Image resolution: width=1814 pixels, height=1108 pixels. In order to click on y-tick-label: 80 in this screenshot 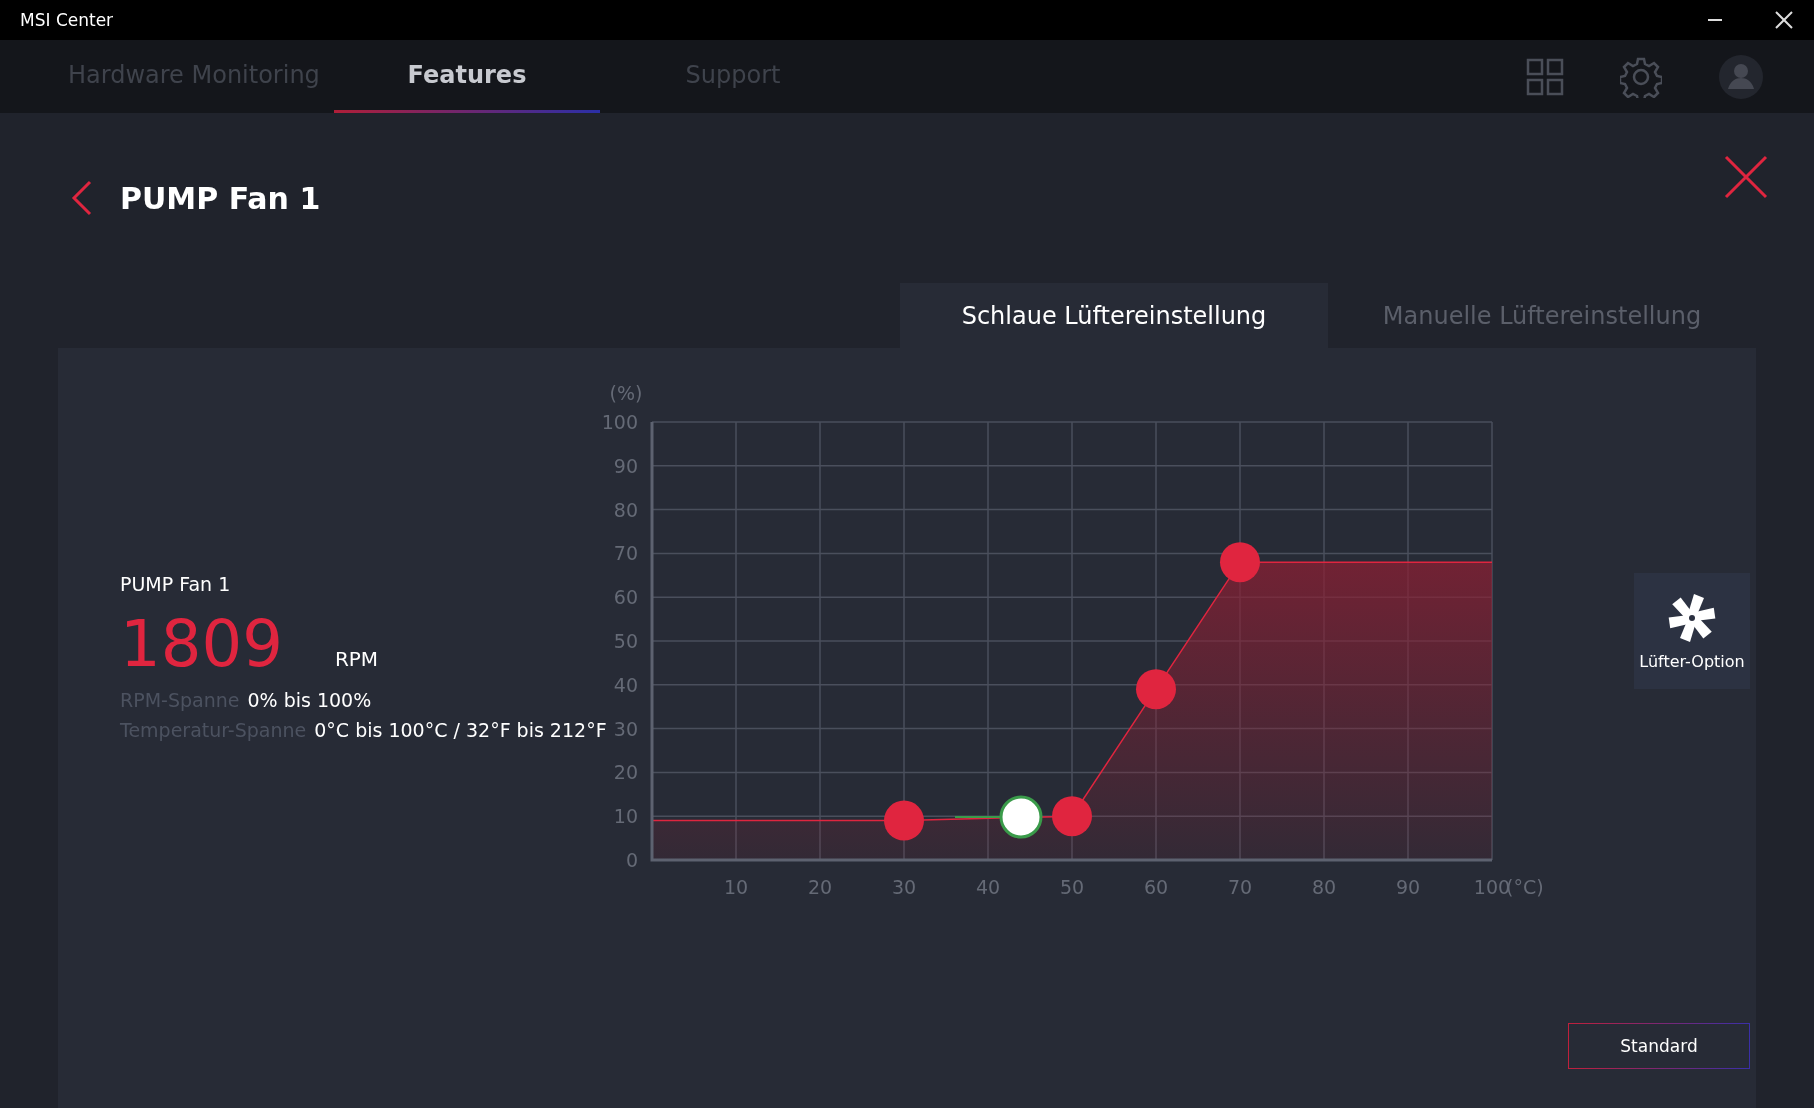, I will do `click(625, 509)`.